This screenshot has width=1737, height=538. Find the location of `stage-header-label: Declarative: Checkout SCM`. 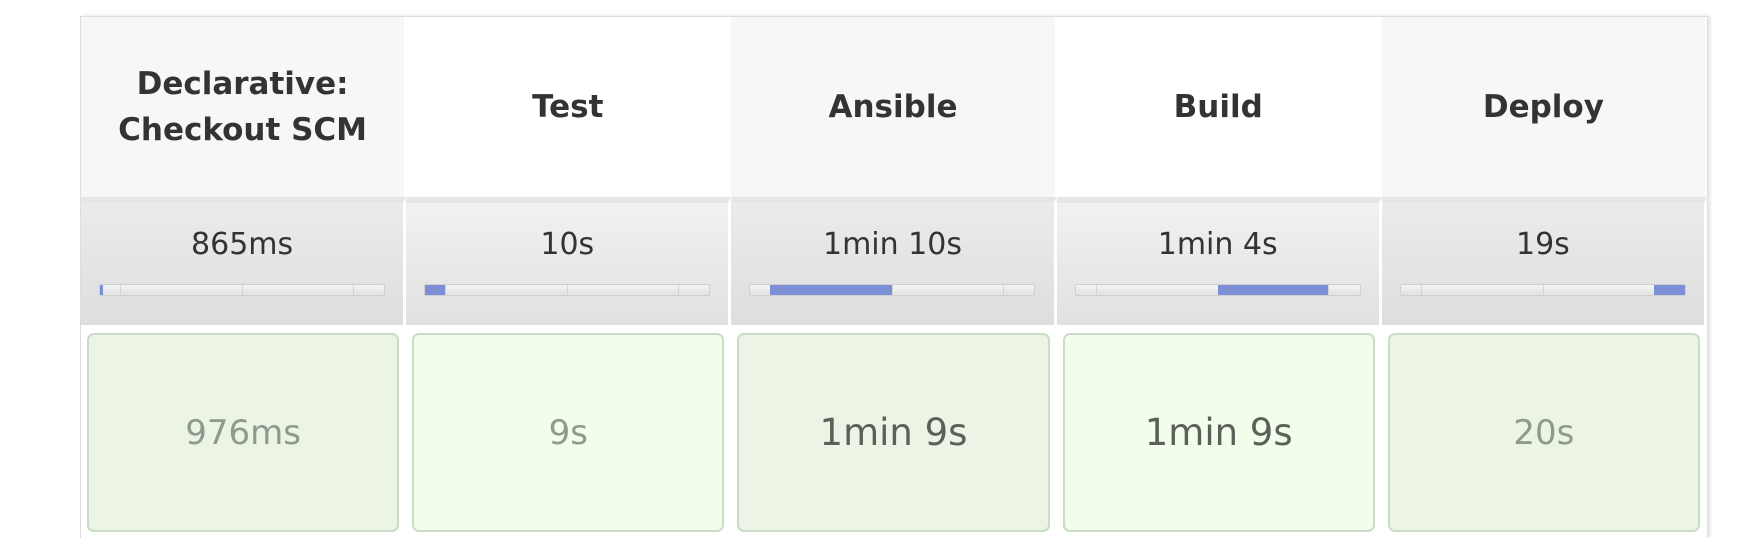

stage-header-label: Declarative: Checkout SCM is located at coordinates (243, 107).